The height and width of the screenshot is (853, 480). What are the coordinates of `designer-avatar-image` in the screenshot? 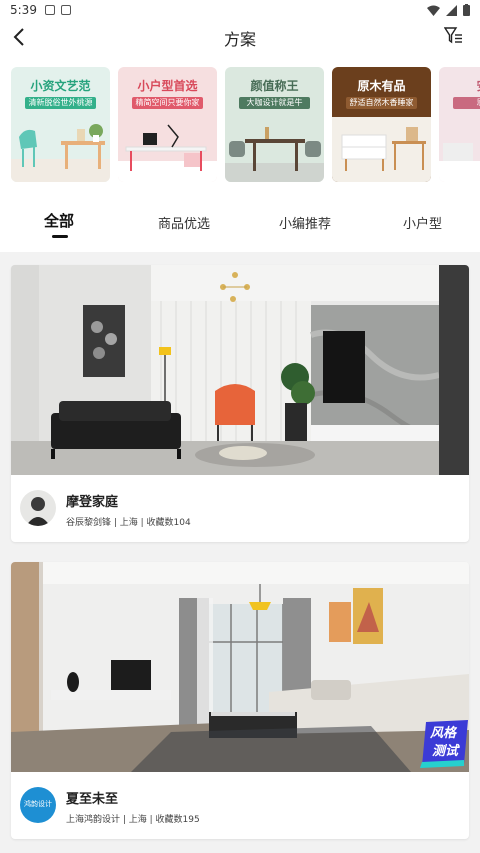 It's located at (38, 508).